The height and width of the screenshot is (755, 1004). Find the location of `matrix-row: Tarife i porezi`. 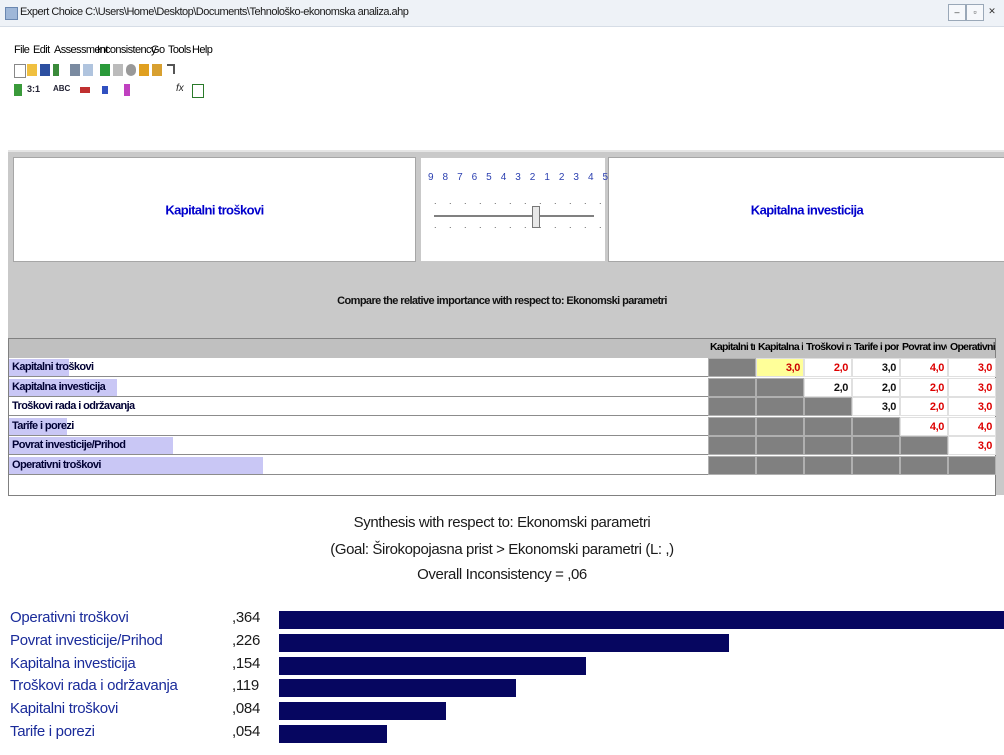

matrix-row: Tarife i porezi is located at coordinates (359, 426).